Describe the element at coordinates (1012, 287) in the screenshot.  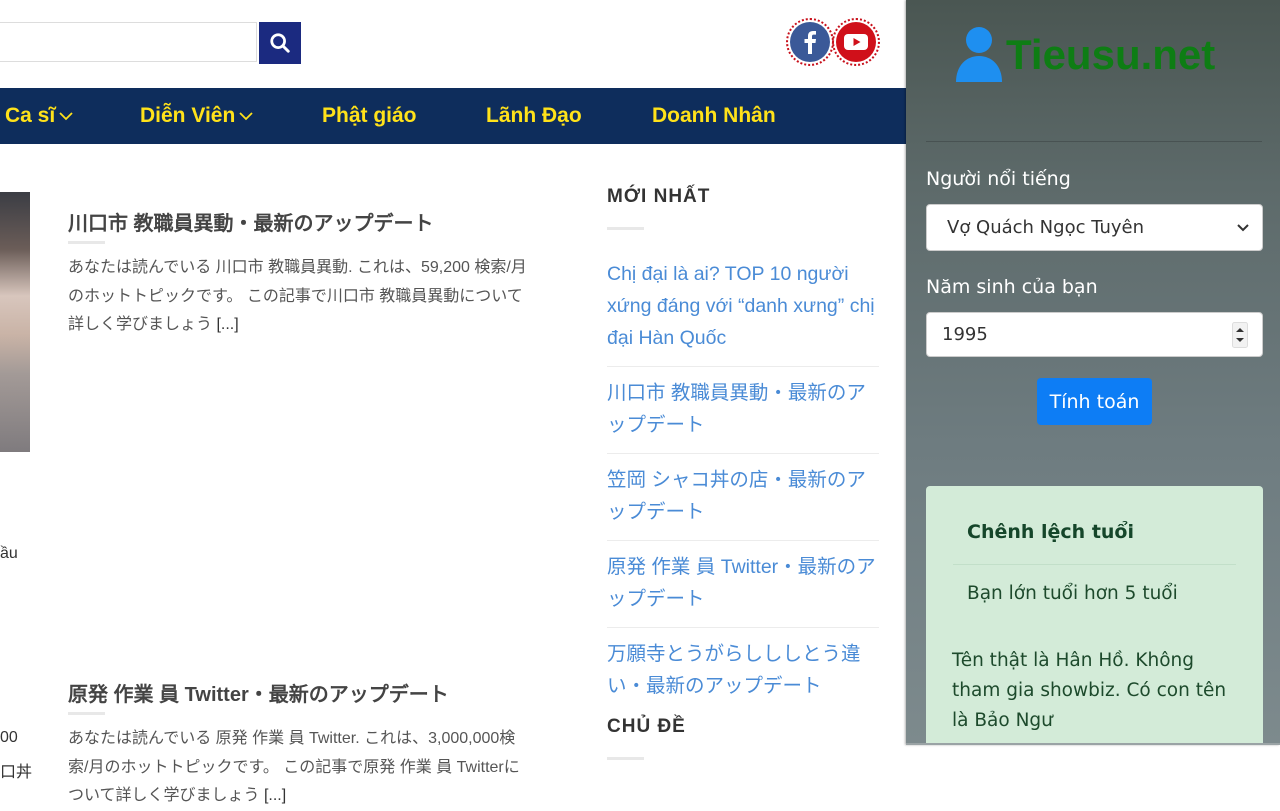
I see `birth-year-label: Năm sinh của bạn` at that location.